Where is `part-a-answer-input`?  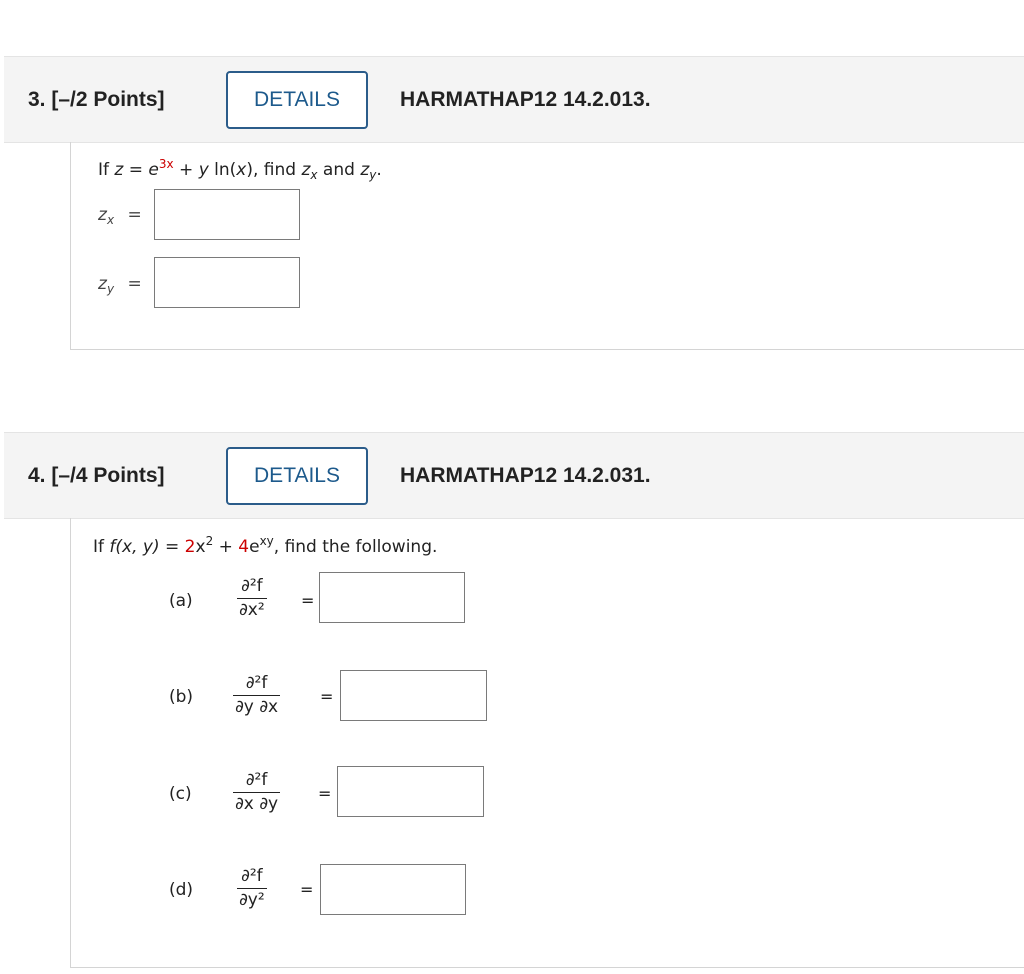
part-a-answer-input is located at coordinates (392, 597).